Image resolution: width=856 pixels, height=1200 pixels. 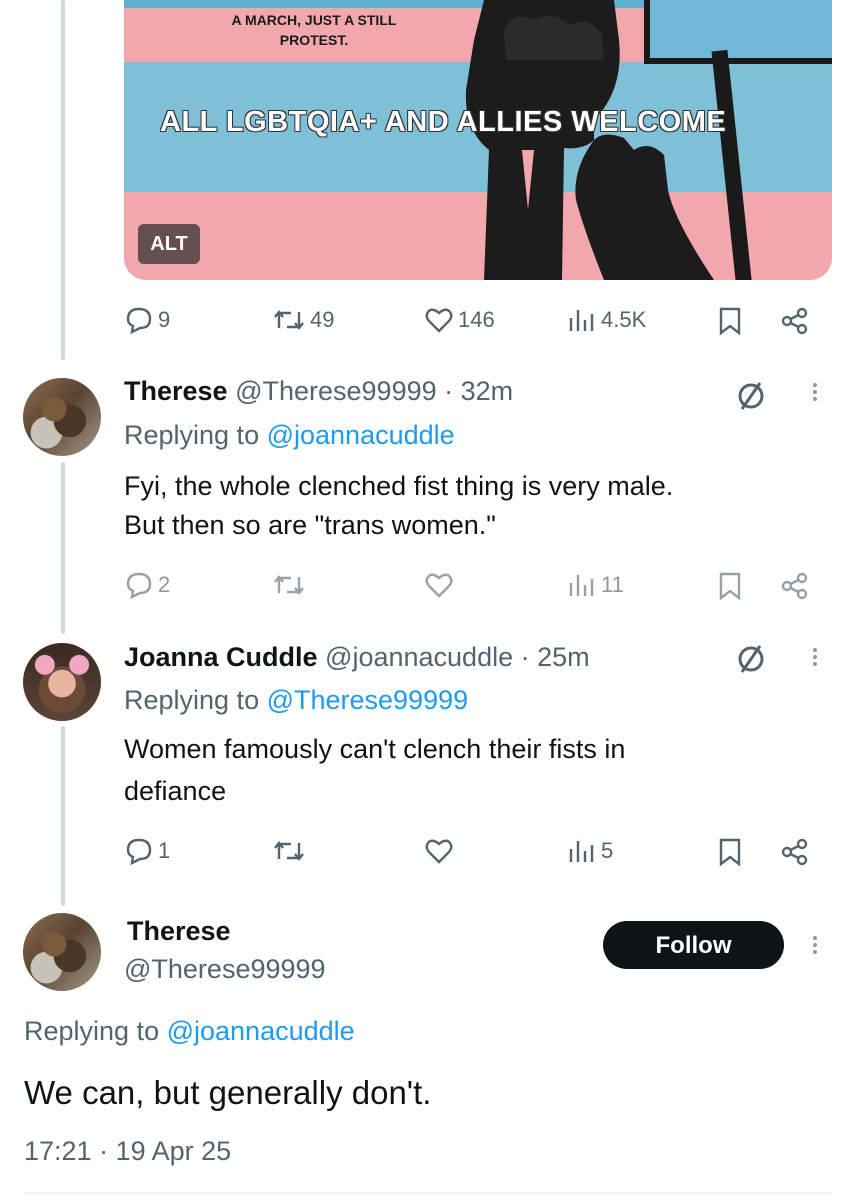 What do you see at coordinates (63, 180) in the screenshot?
I see `thread-line-top` at bounding box center [63, 180].